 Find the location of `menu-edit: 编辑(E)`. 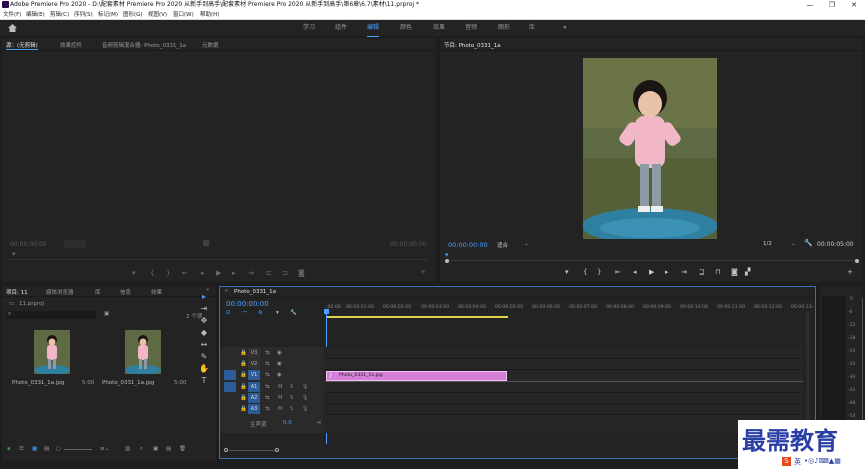

menu-edit: 编辑(E) is located at coordinates (35, 15).